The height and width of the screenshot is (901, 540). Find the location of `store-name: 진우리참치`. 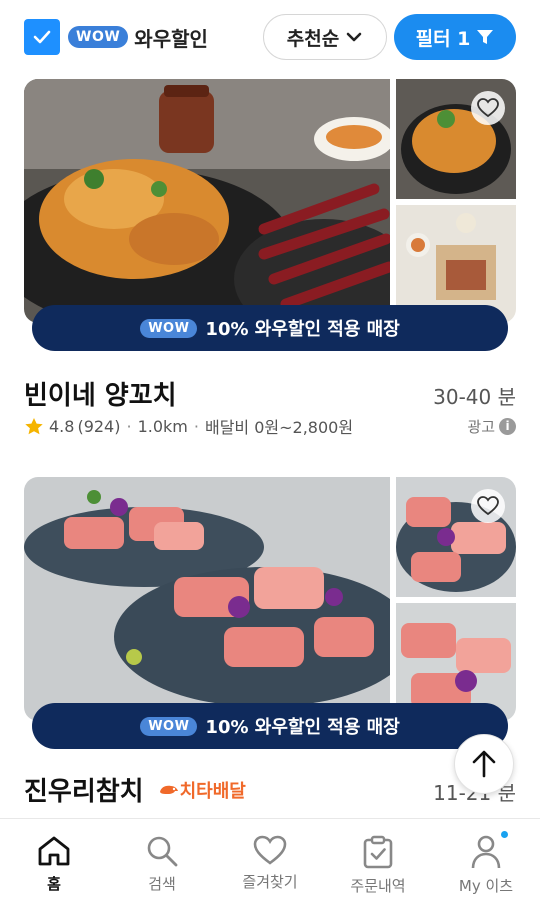

store-name: 진우리참치 is located at coordinates (84, 789).